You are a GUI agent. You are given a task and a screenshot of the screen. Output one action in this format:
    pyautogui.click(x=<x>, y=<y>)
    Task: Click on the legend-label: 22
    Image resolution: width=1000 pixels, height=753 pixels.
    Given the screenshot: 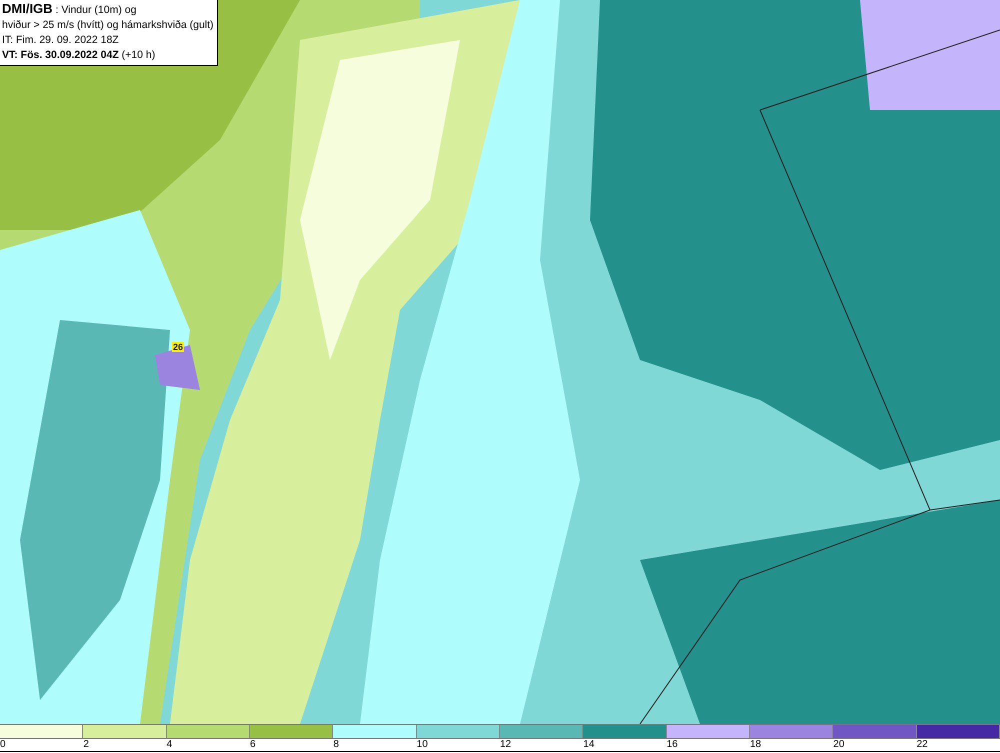 What is the action you would take?
    pyautogui.click(x=922, y=745)
    